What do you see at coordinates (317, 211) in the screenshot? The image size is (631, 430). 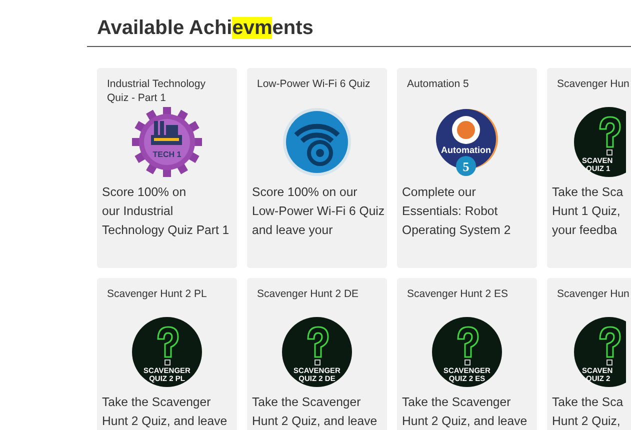 I see `achievement-description: Score 100% on our Low-Power Wi-Fi 6 Quiz and leave your` at bounding box center [317, 211].